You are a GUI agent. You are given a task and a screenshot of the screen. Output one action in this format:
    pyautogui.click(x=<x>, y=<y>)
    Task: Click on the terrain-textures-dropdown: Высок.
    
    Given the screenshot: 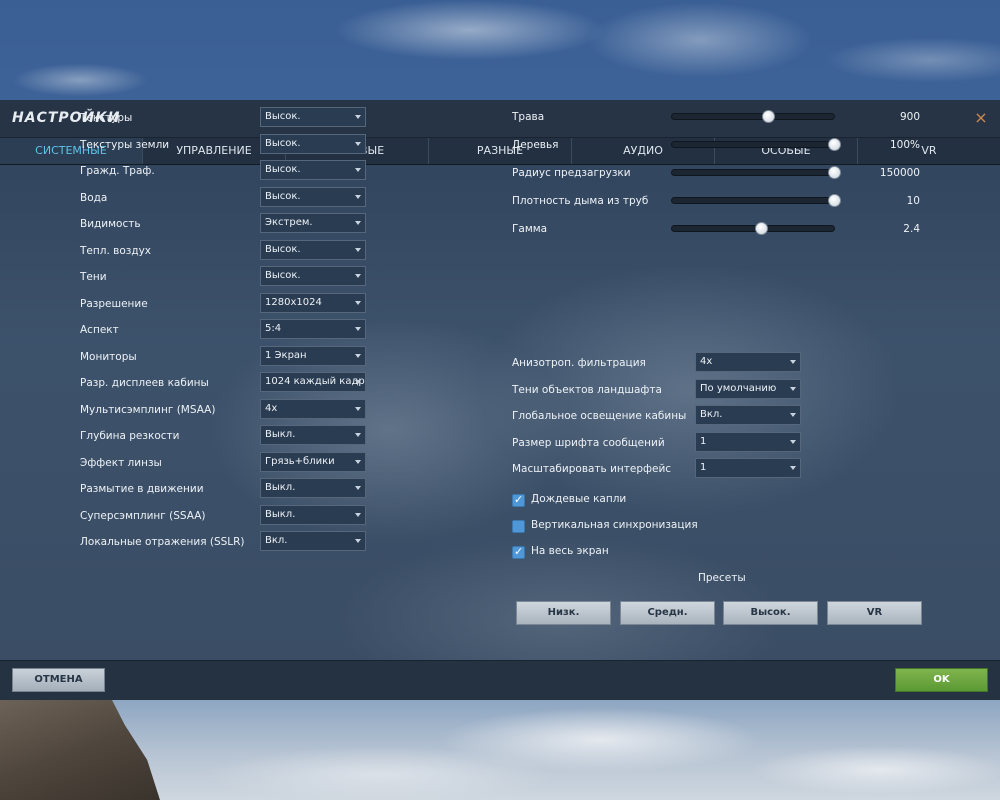 What is the action you would take?
    pyautogui.click(x=313, y=143)
    